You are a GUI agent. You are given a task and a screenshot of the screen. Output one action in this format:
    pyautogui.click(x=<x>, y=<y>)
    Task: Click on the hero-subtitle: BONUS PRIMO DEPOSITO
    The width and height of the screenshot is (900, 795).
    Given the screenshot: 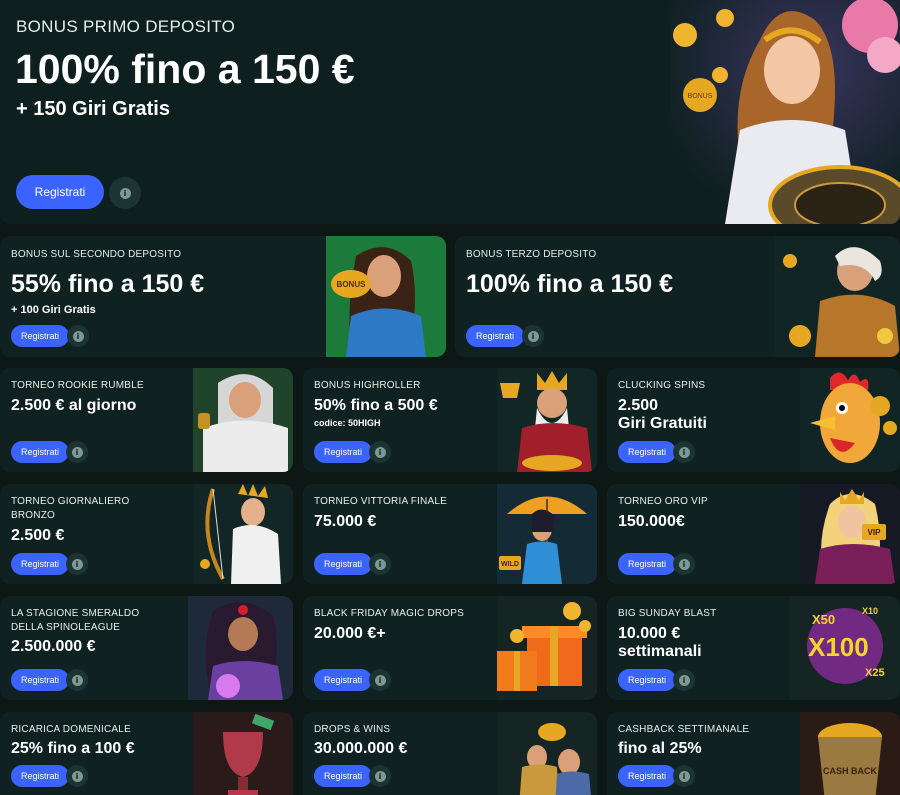 What is the action you would take?
    pyautogui.click(x=126, y=26)
    